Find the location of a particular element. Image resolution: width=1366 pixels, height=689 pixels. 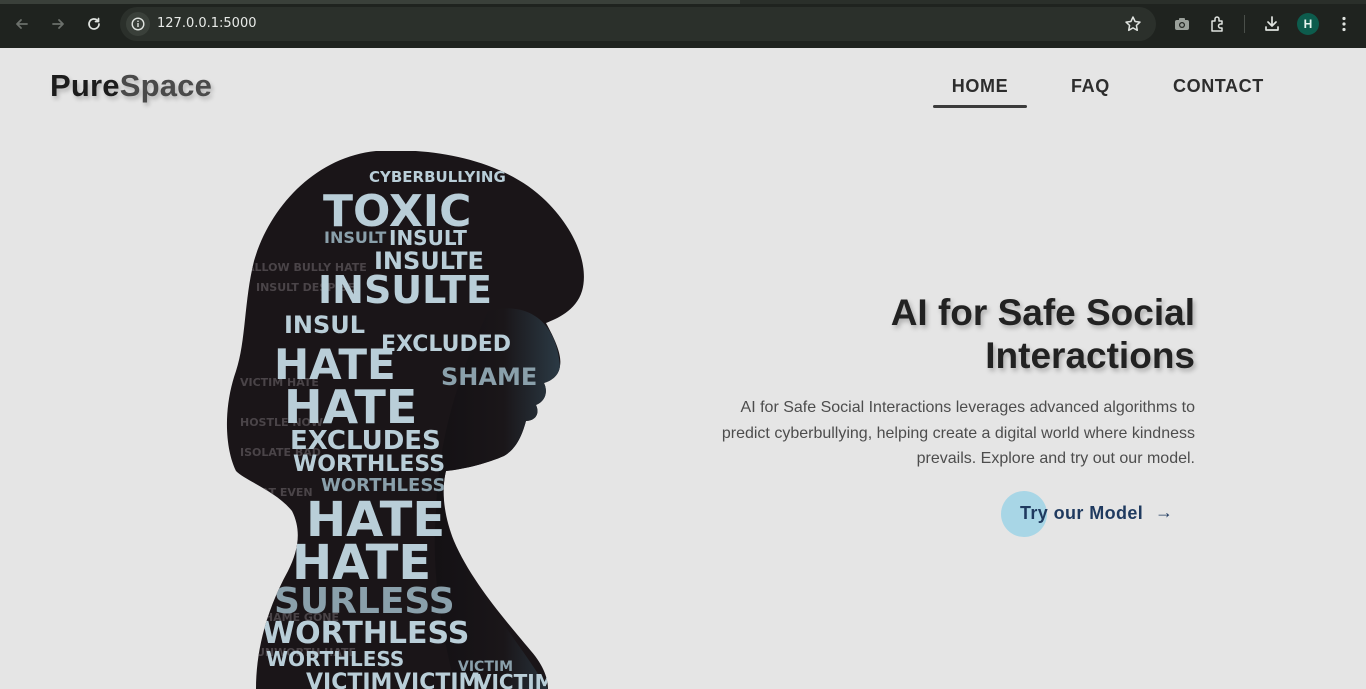

toolbar-divider is located at coordinates (1244, 24).